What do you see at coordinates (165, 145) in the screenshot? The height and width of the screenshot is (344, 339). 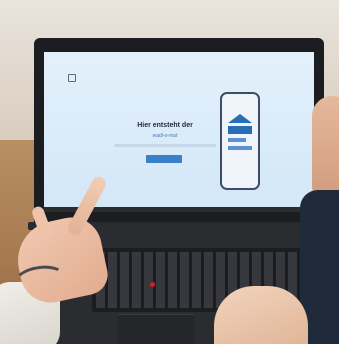 I see `hero-description-blur` at bounding box center [165, 145].